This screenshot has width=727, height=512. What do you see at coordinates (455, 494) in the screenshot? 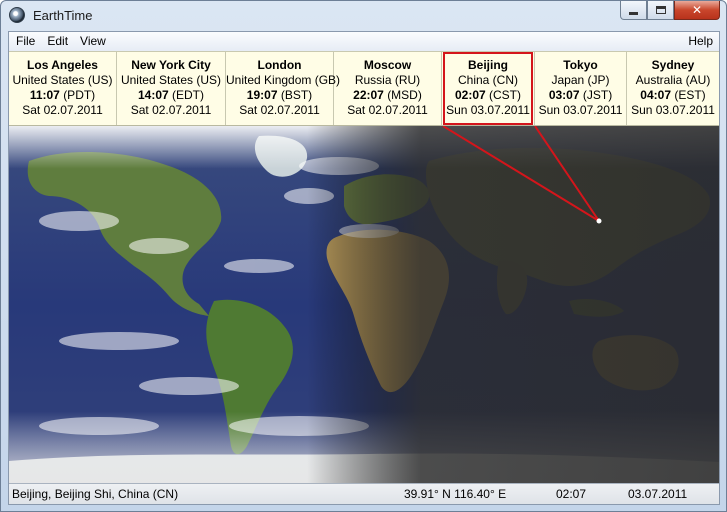
I see `status-coordinates: 39.91° N 116.40° E` at bounding box center [455, 494].